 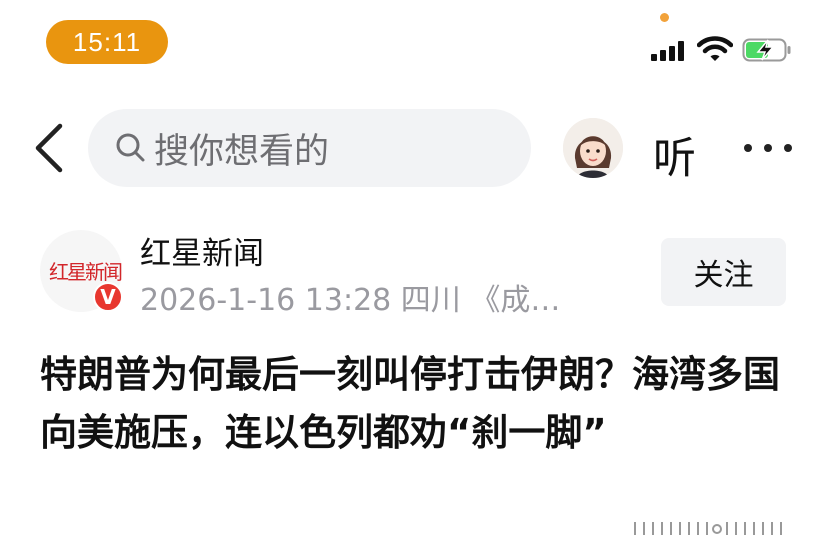 I want to click on status-time: 15:11, so click(x=107, y=42).